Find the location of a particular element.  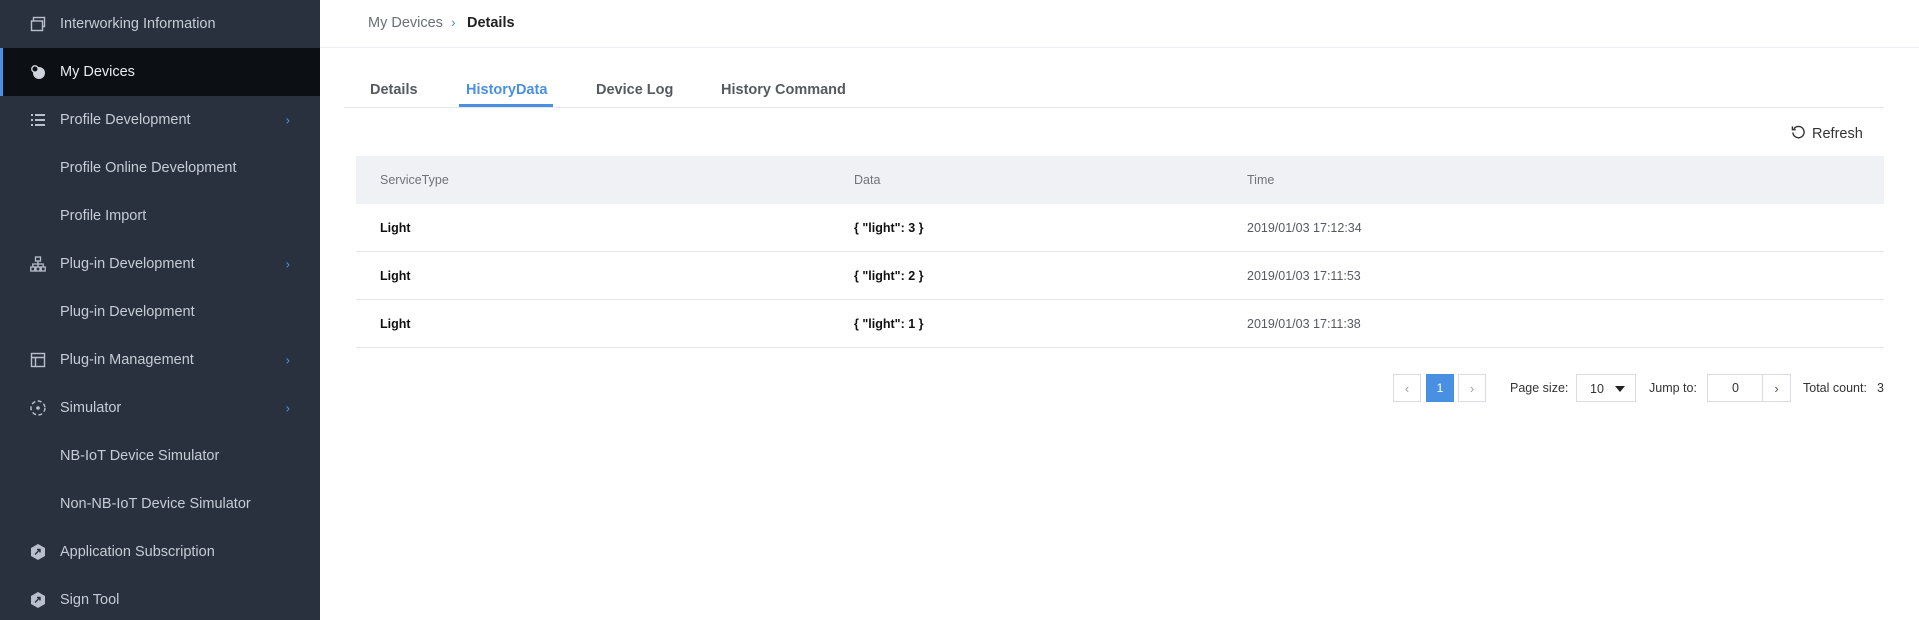

sidebar-item-nb-iot-device-simulator: NB-IoT Device Simulator is located at coordinates (160, 456).